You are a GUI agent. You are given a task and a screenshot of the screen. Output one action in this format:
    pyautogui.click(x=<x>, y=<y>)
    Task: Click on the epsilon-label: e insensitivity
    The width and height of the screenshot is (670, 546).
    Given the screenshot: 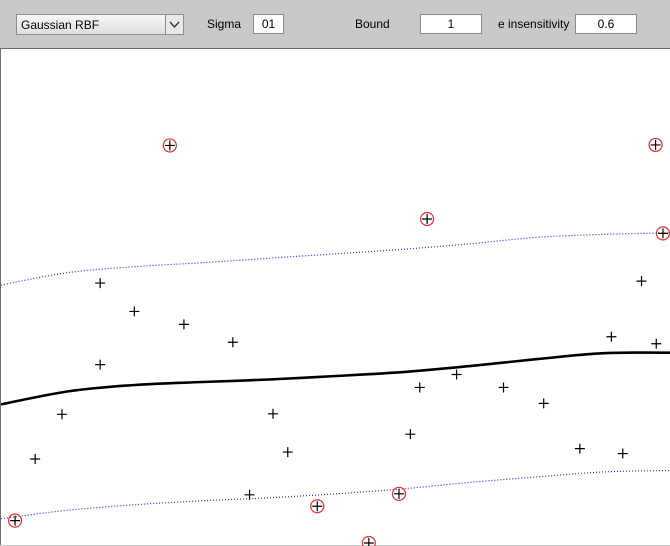 What is the action you would take?
    pyautogui.click(x=534, y=24)
    